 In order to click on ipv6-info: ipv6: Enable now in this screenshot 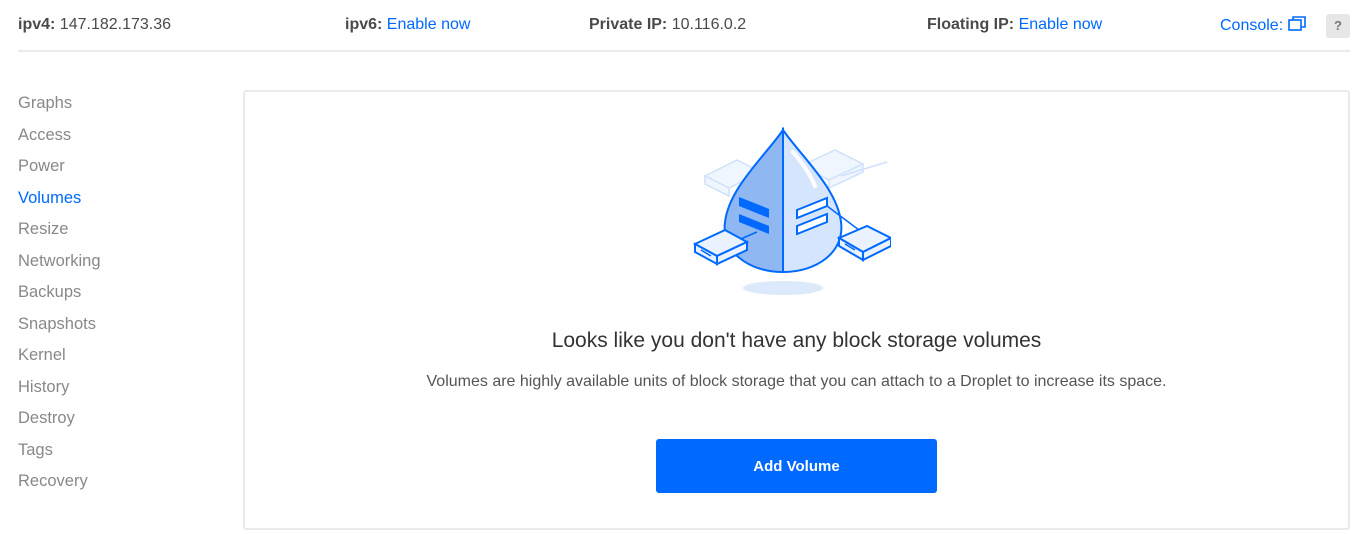, I will do `click(407, 25)`.